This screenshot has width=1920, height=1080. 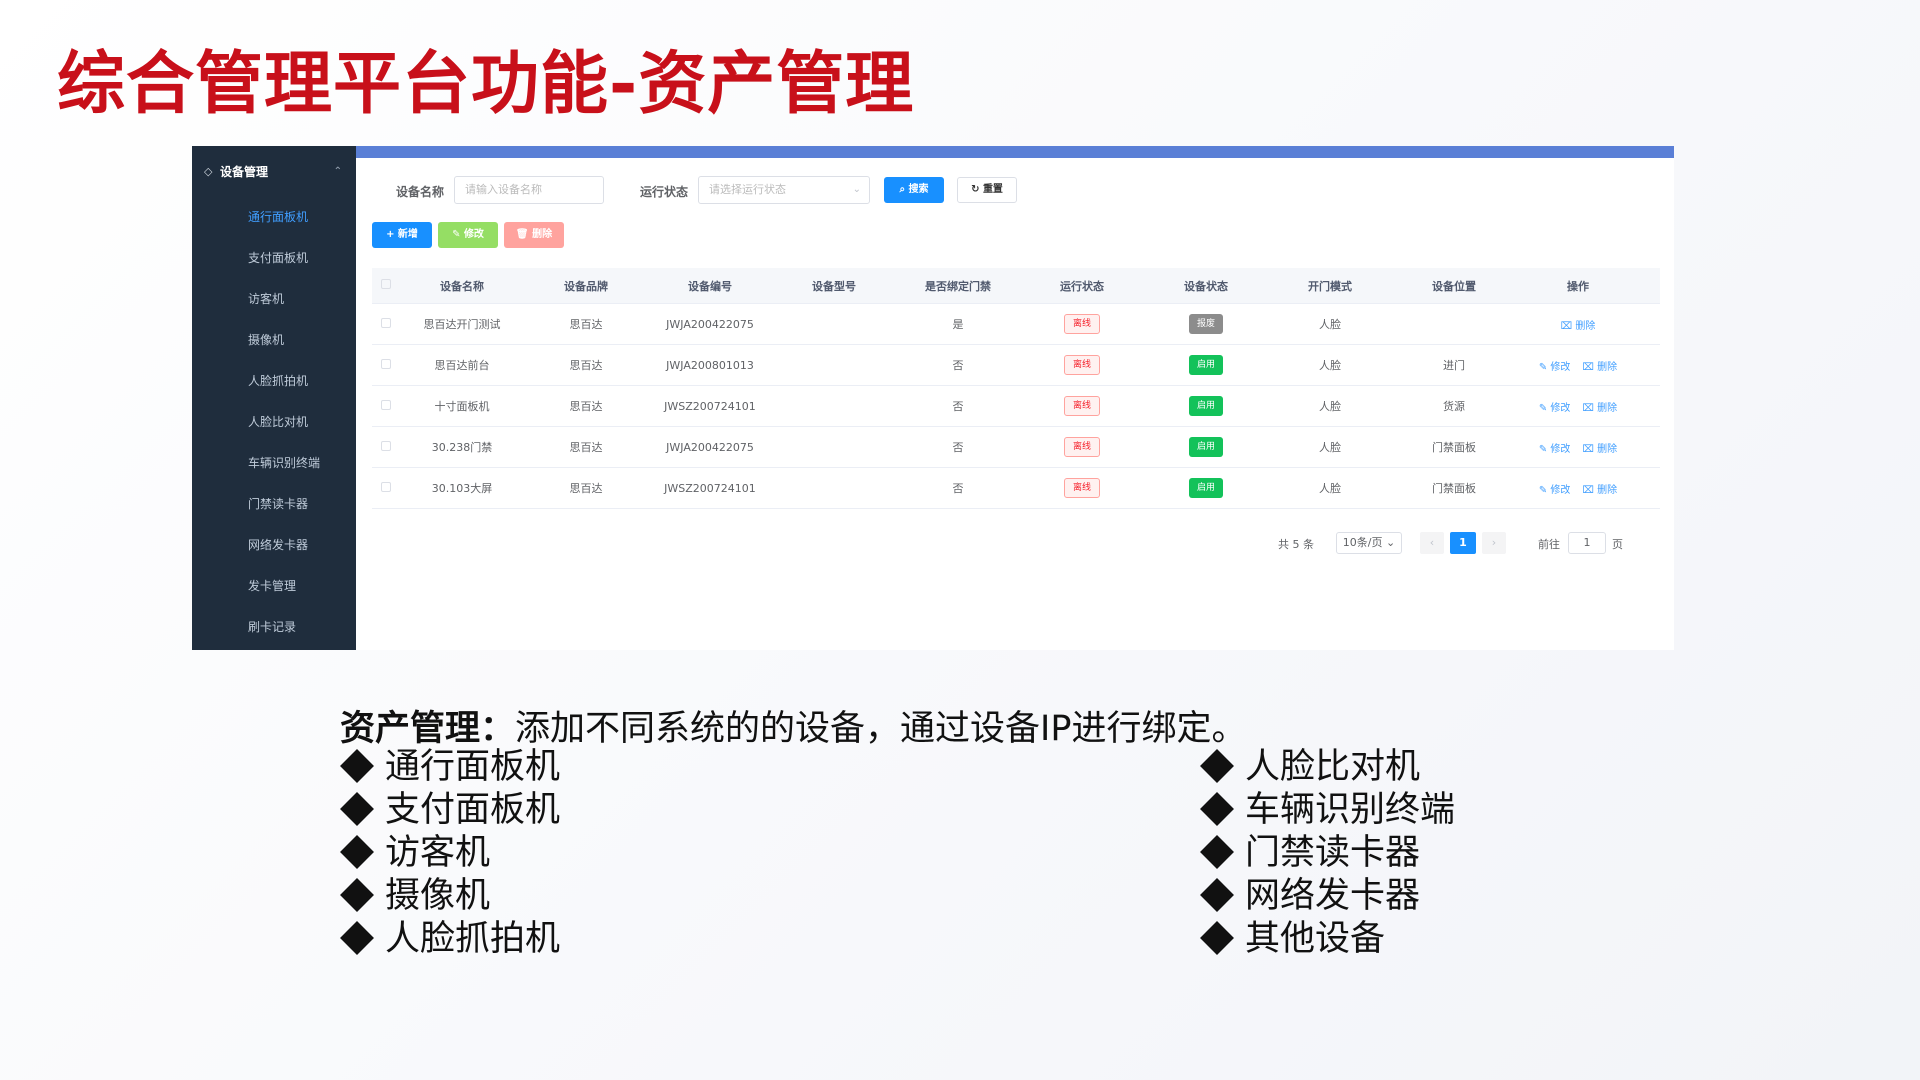 I want to click on column-header: 设备编号, so click(x=710, y=286).